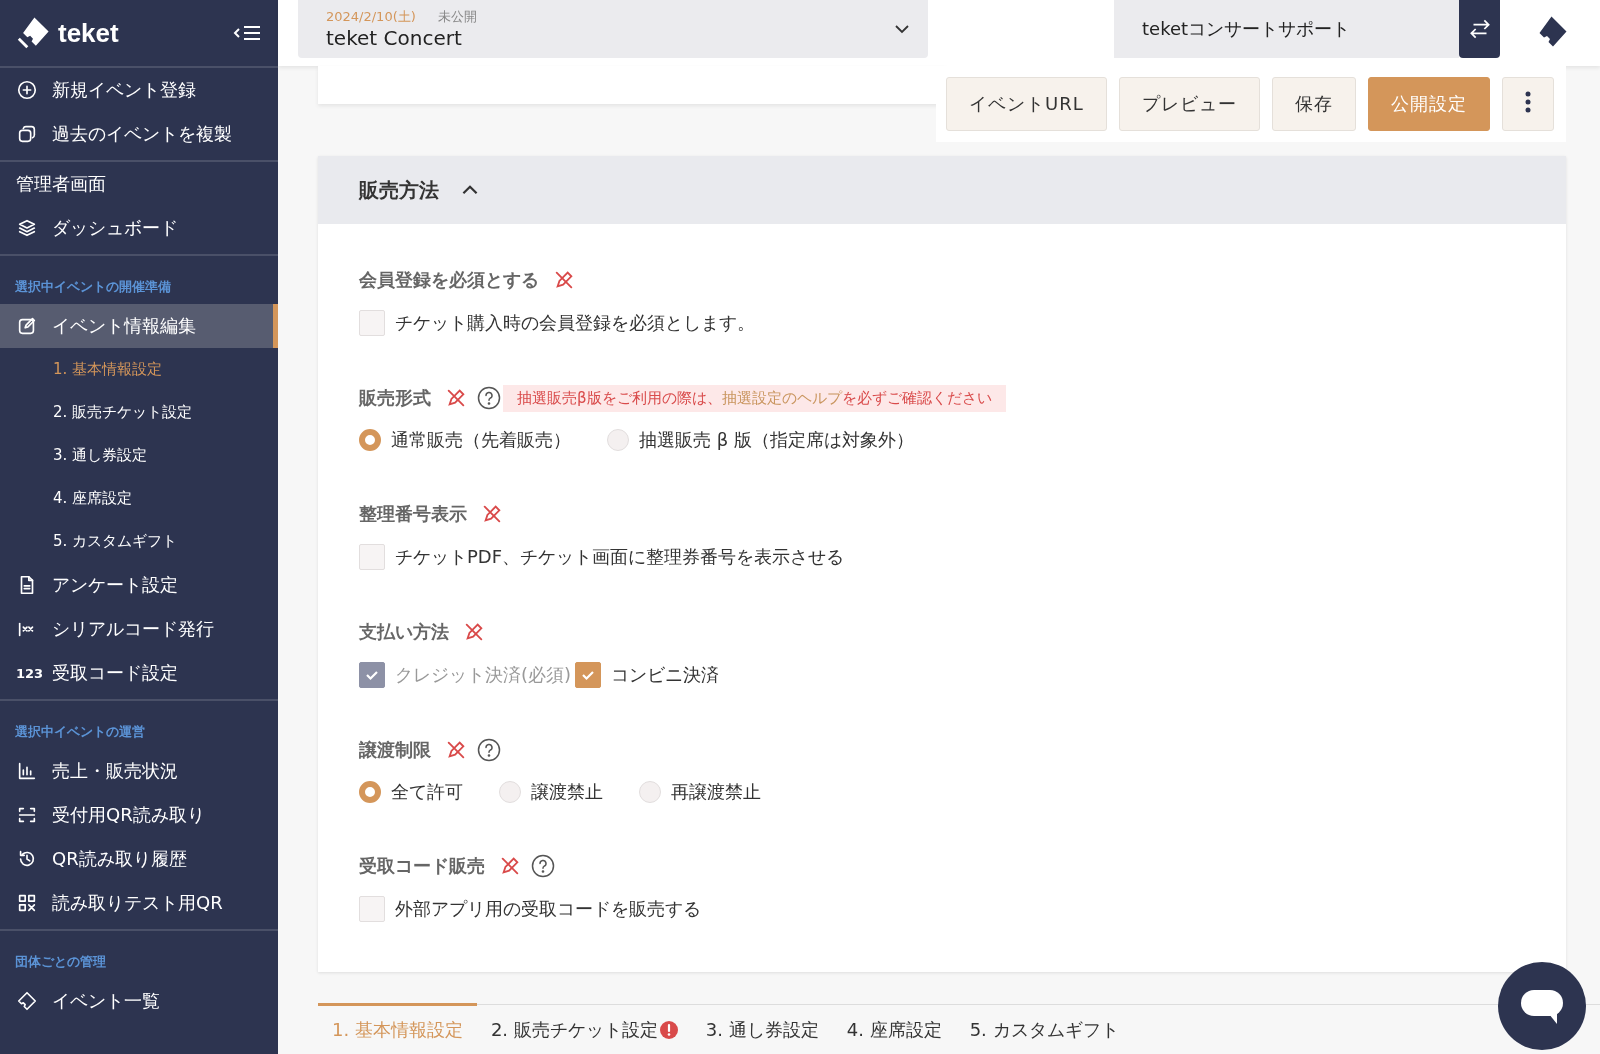 The image size is (1600, 1054). Describe the element at coordinates (60, 962) in the screenshot. I see `sidebar-section-heading: 団体ごとの管理` at that location.